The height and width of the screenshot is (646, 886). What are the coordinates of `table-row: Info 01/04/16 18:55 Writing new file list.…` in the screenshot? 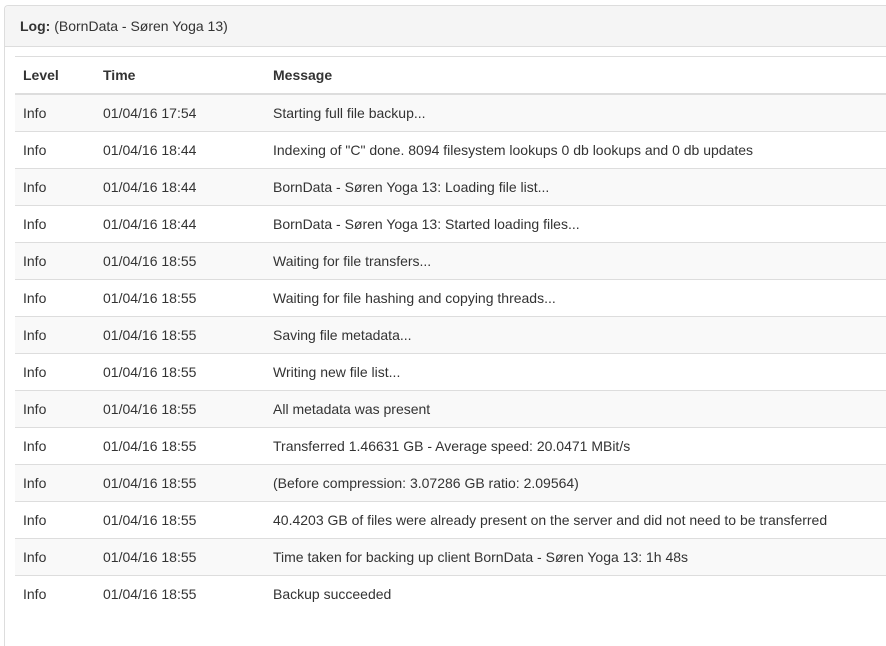 It's located at (450, 372).